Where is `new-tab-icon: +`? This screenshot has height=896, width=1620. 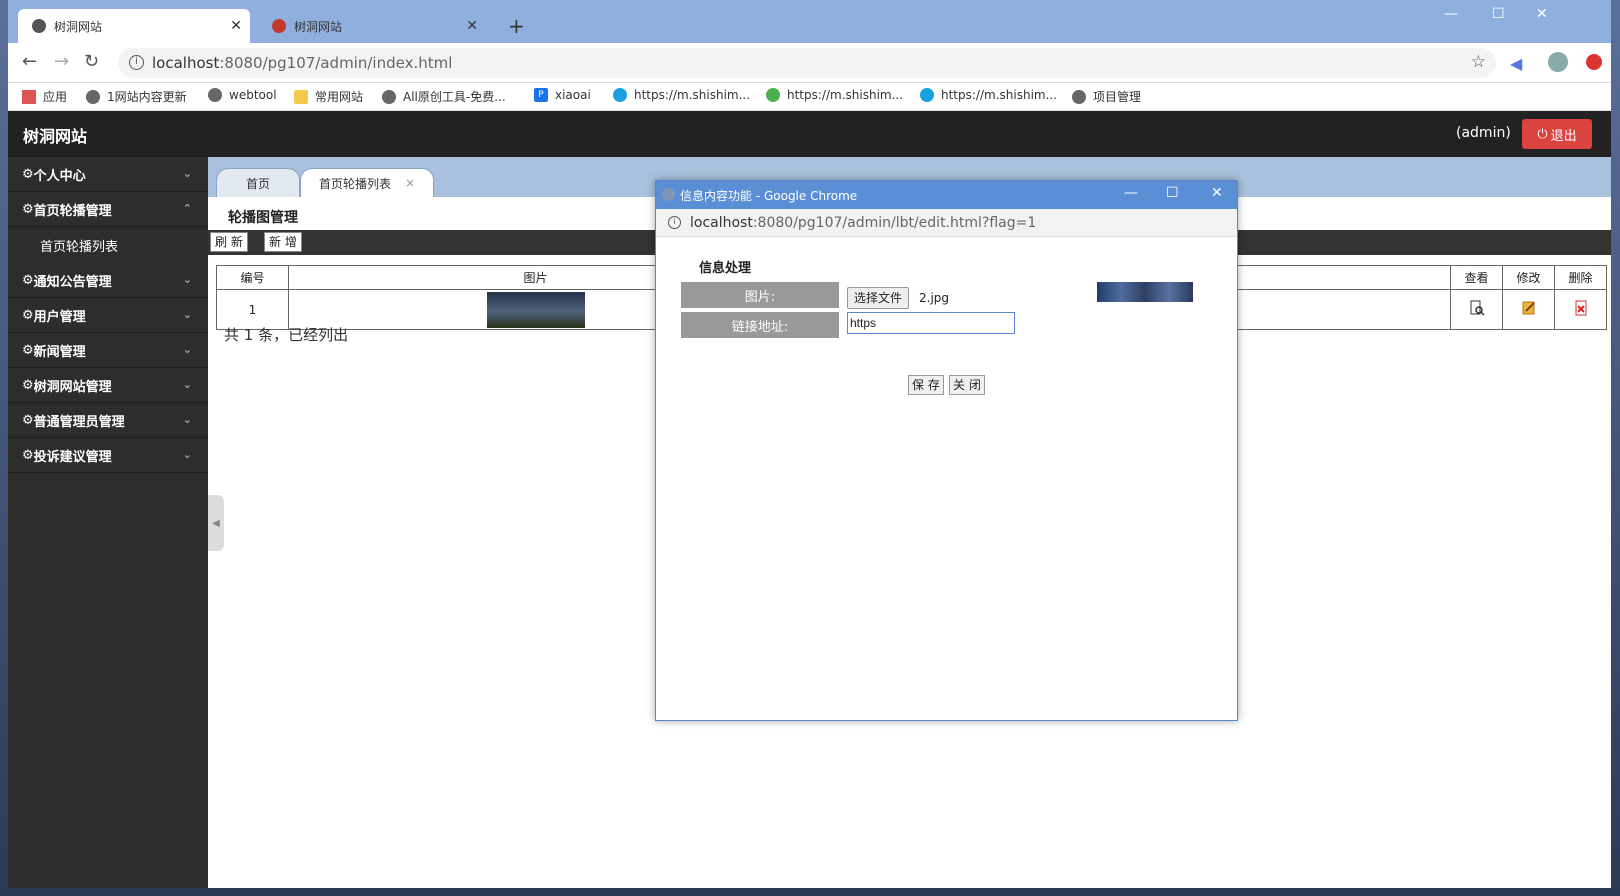 new-tab-icon: + is located at coordinates (516, 26).